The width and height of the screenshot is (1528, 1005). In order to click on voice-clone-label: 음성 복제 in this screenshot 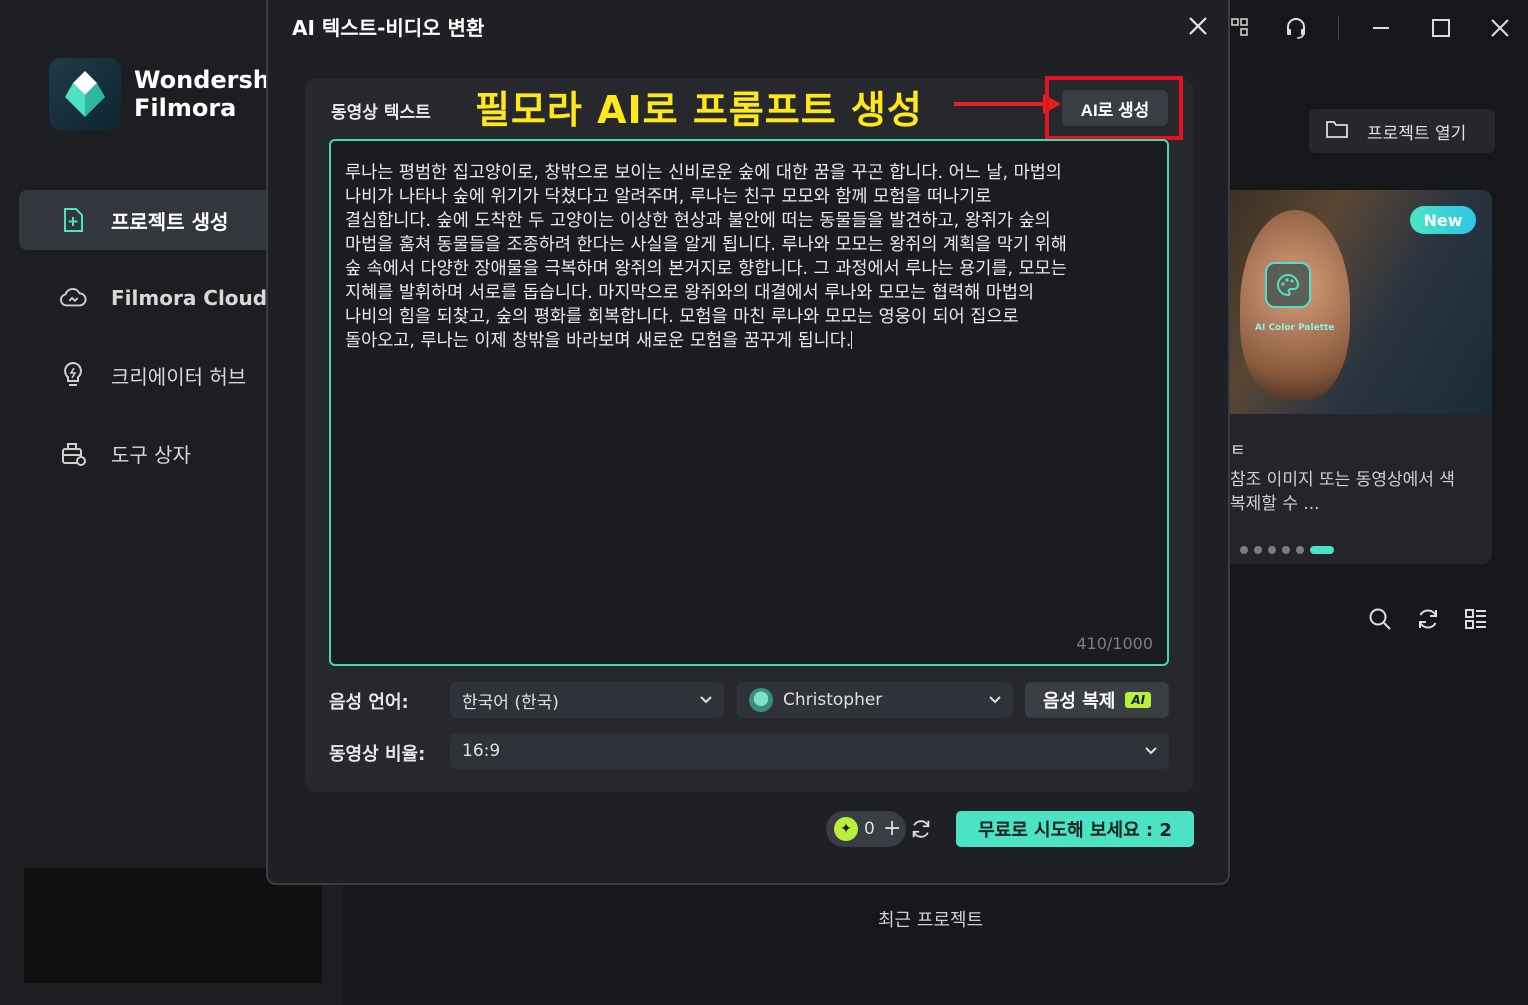, I will do `click(1079, 701)`.